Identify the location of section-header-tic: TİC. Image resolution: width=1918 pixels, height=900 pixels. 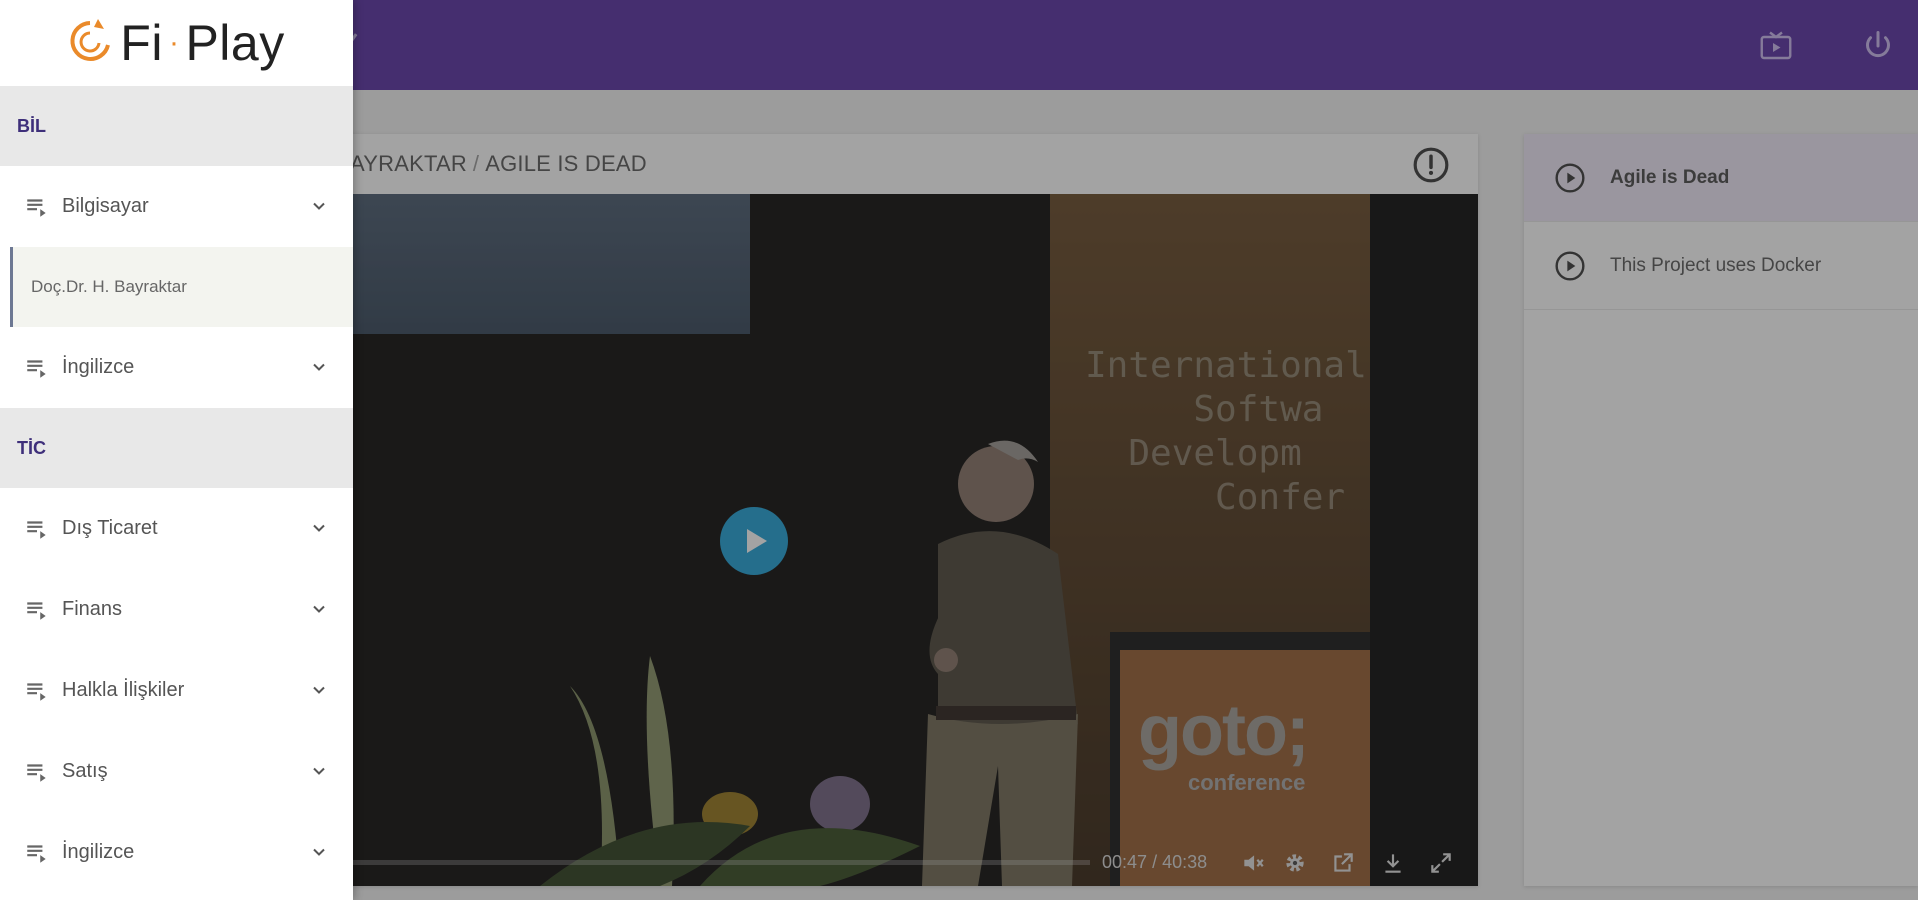
(176, 448).